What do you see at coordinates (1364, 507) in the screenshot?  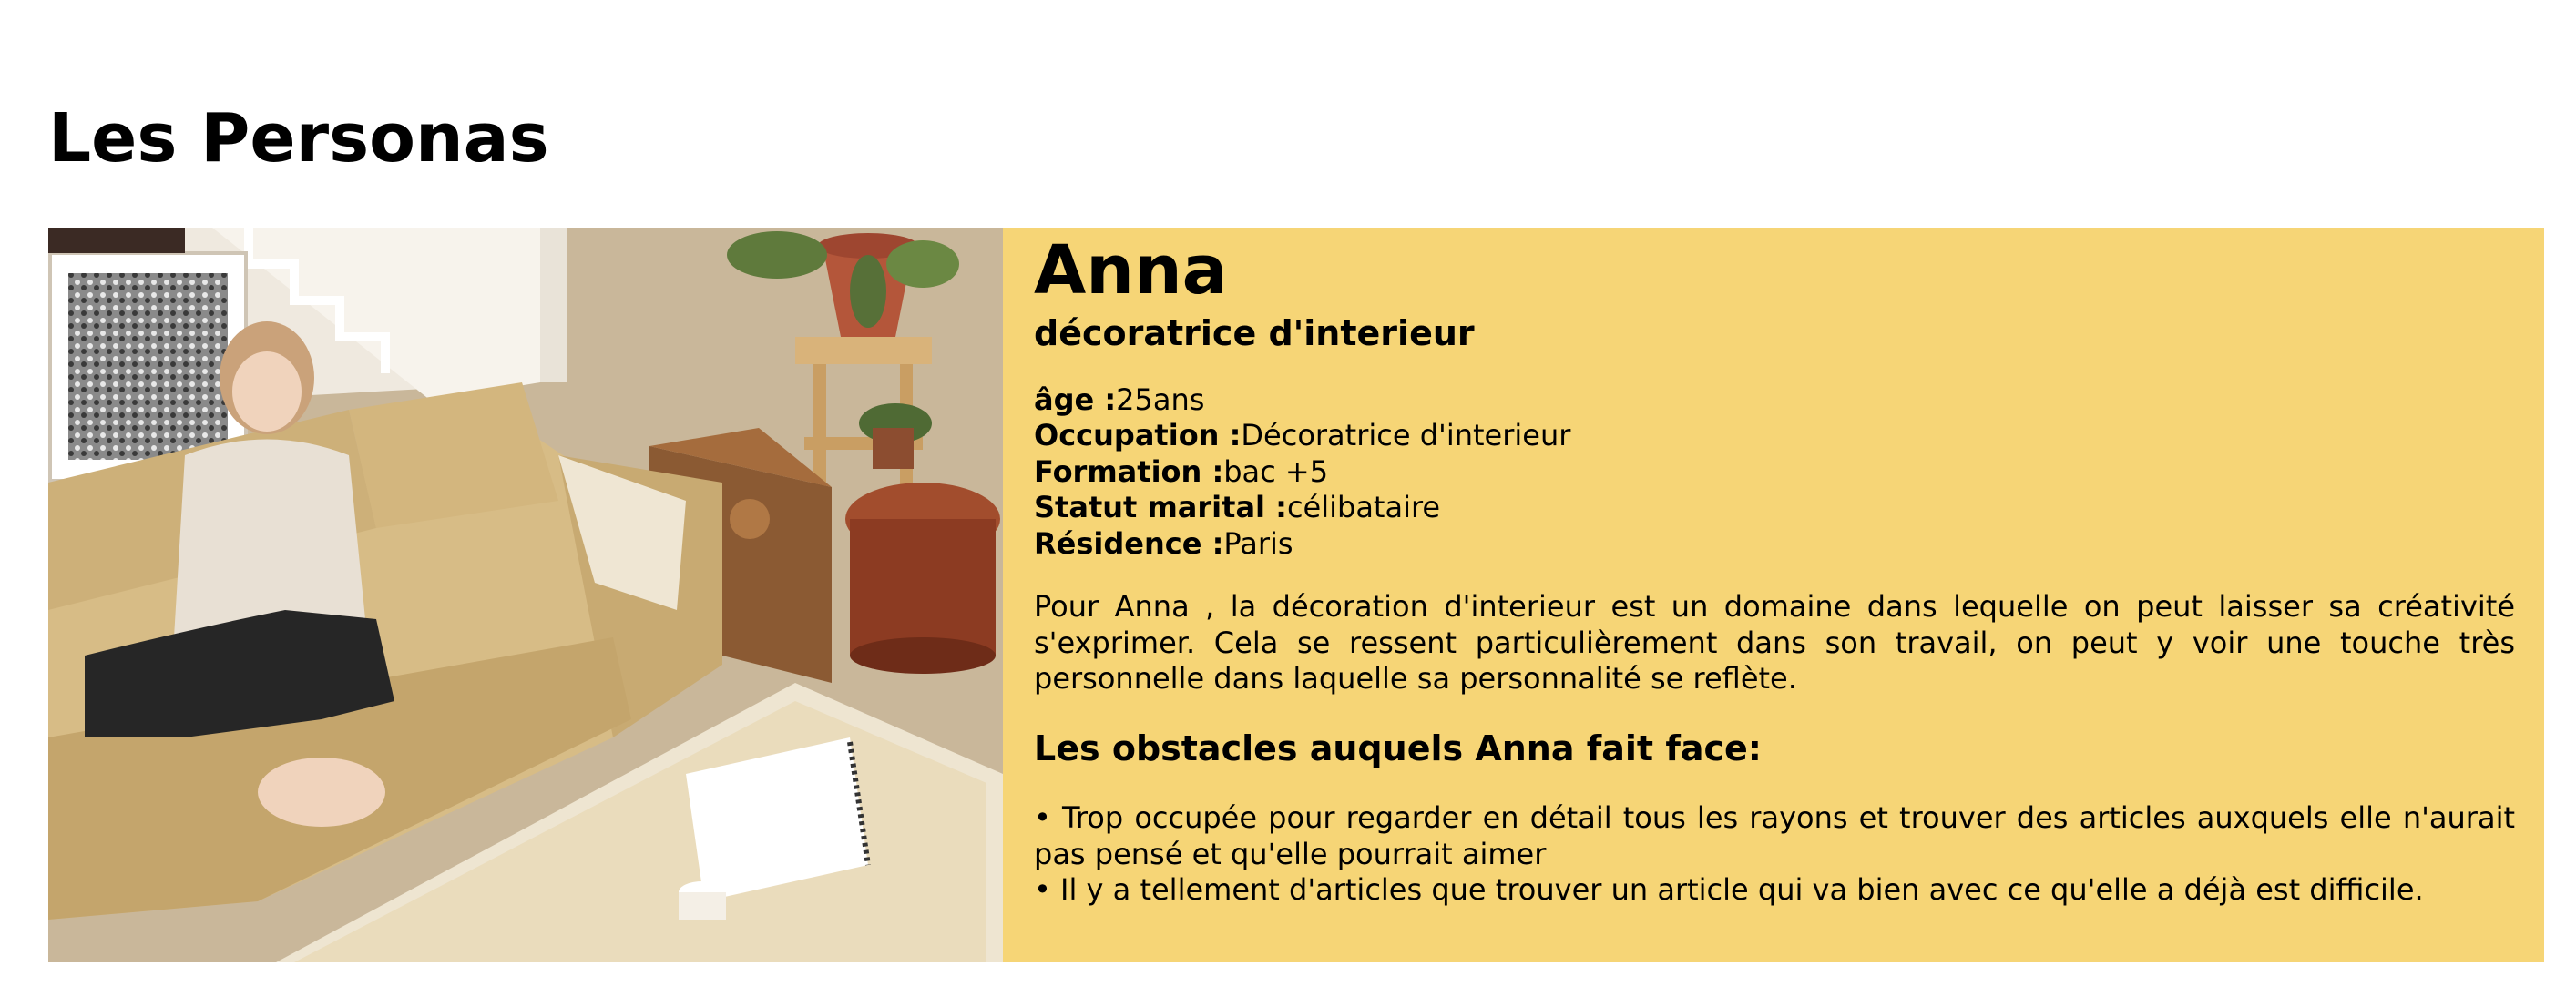 I see `fact-value: célibataire` at bounding box center [1364, 507].